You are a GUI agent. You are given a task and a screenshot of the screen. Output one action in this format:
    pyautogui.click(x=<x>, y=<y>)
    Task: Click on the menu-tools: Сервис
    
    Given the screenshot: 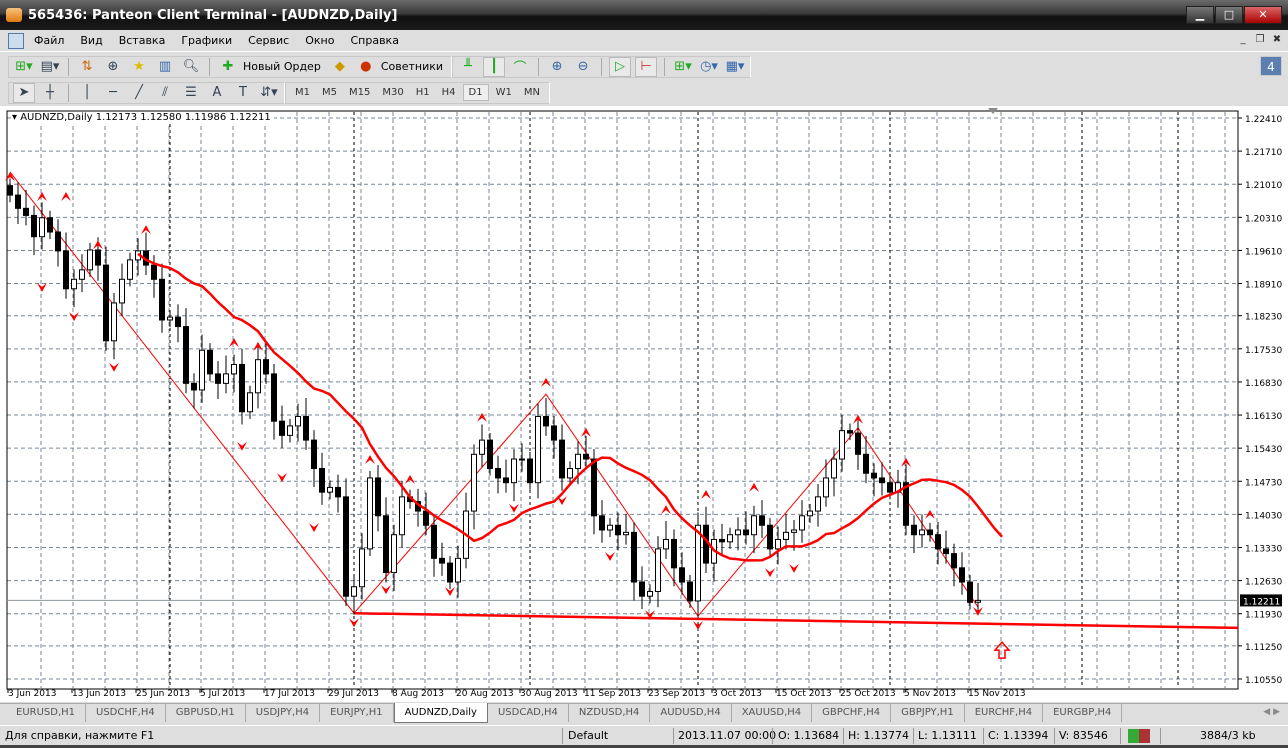 What is the action you would take?
    pyautogui.click(x=268, y=40)
    